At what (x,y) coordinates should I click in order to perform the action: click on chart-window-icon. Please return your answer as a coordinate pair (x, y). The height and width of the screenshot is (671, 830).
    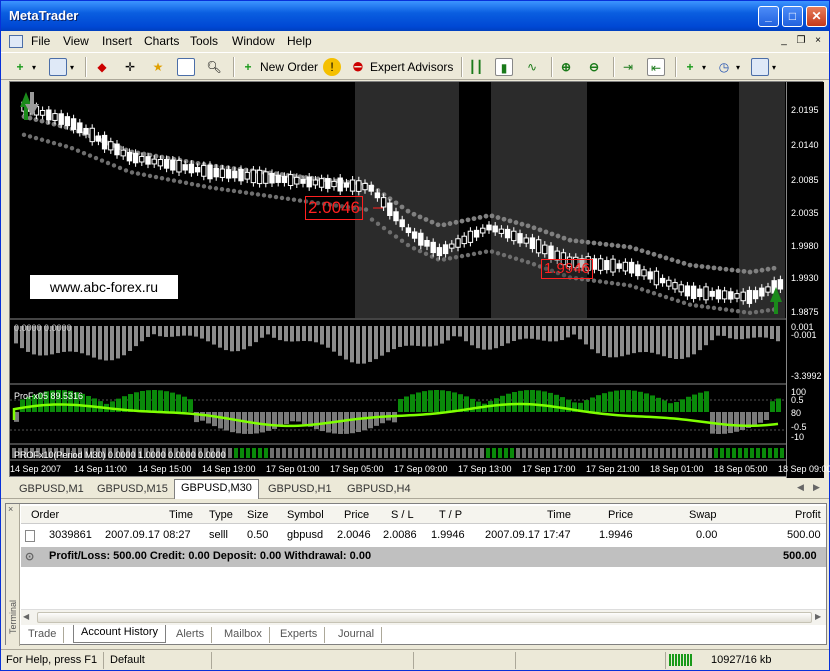
    Looking at the image, I should click on (16, 41).